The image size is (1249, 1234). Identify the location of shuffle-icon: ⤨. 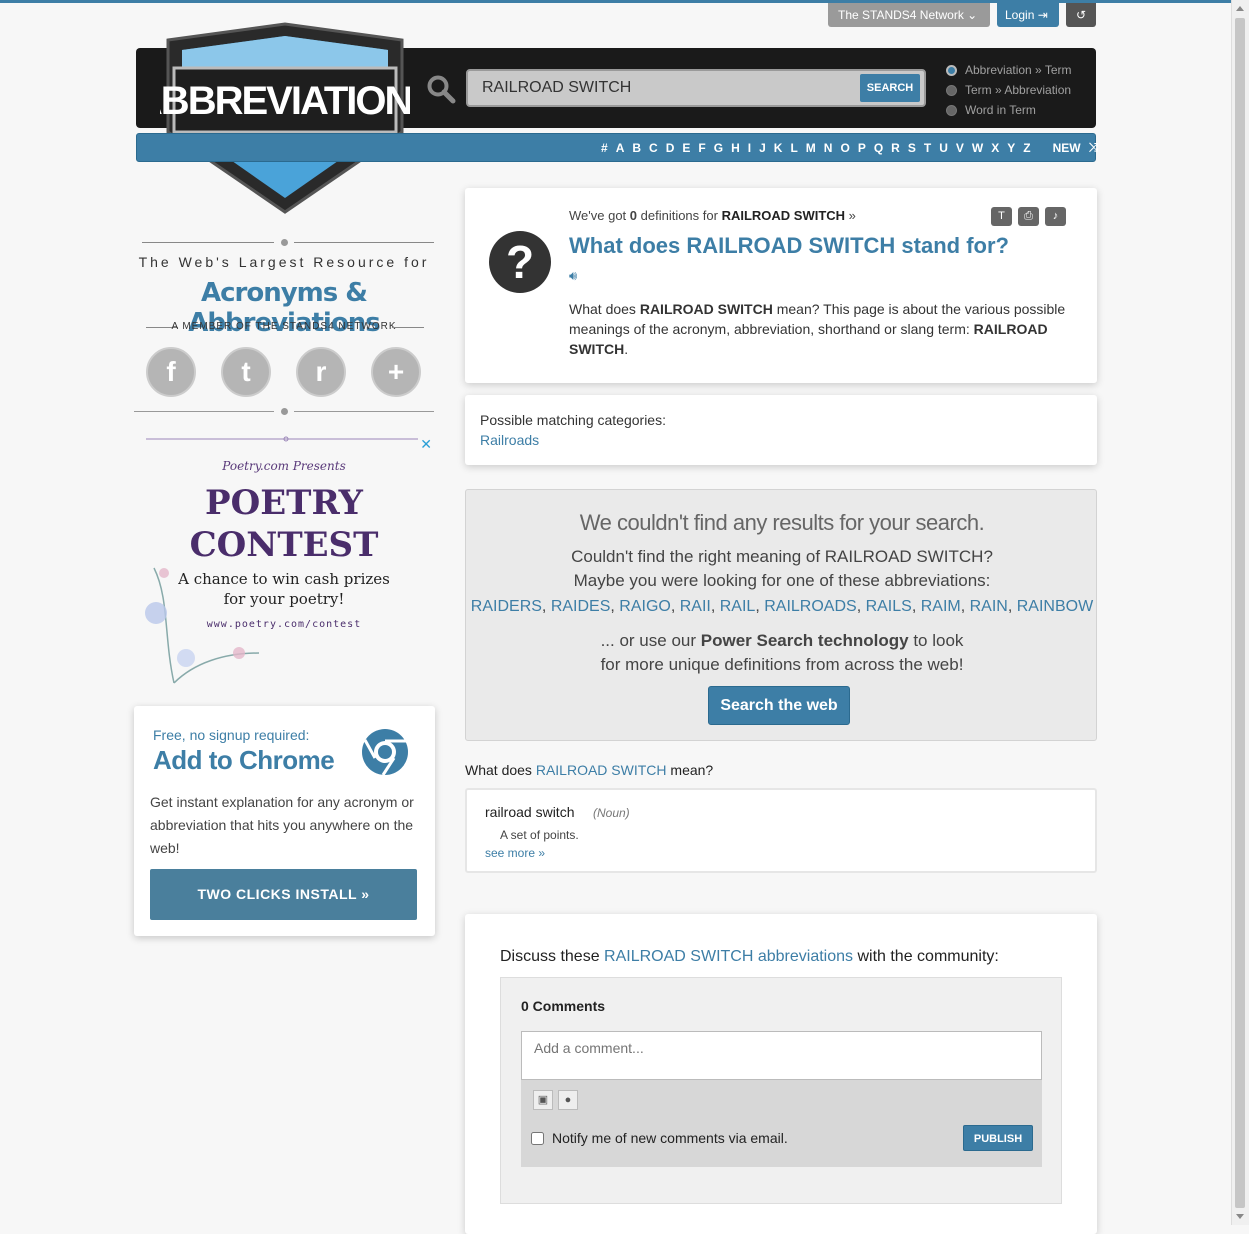
(1094, 147).